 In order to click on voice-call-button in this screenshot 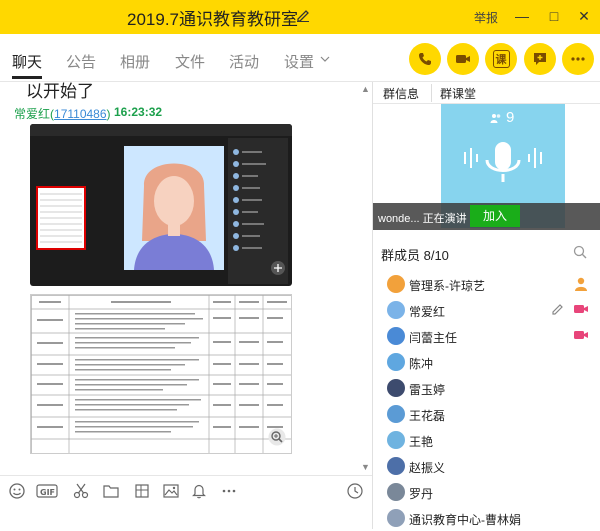, I will do `click(425, 59)`.